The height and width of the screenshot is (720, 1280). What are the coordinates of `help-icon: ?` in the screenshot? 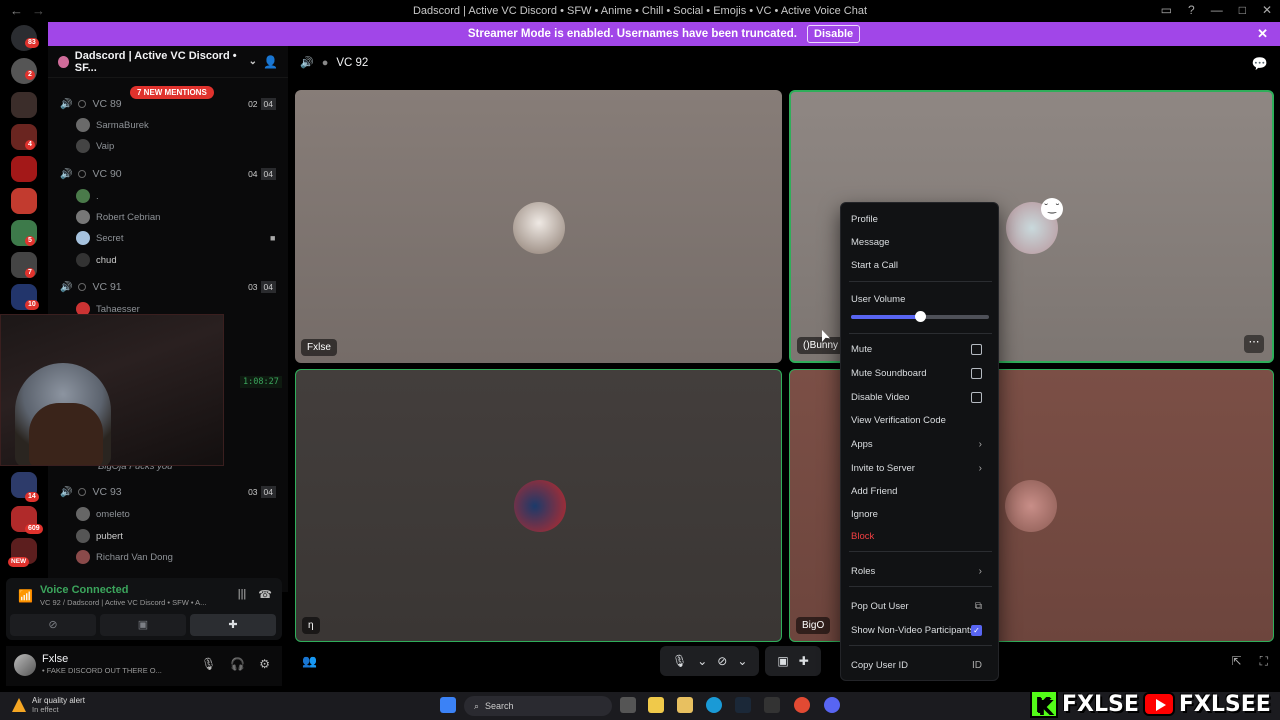 It's located at (1191, 10).